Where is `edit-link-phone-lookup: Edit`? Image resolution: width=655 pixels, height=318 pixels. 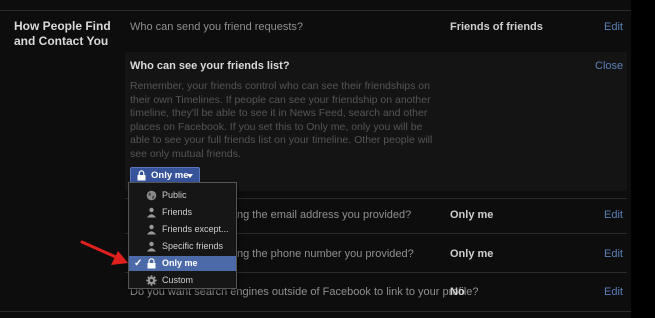 edit-link-phone-lookup: Edit is located at coordinates (613, 254).